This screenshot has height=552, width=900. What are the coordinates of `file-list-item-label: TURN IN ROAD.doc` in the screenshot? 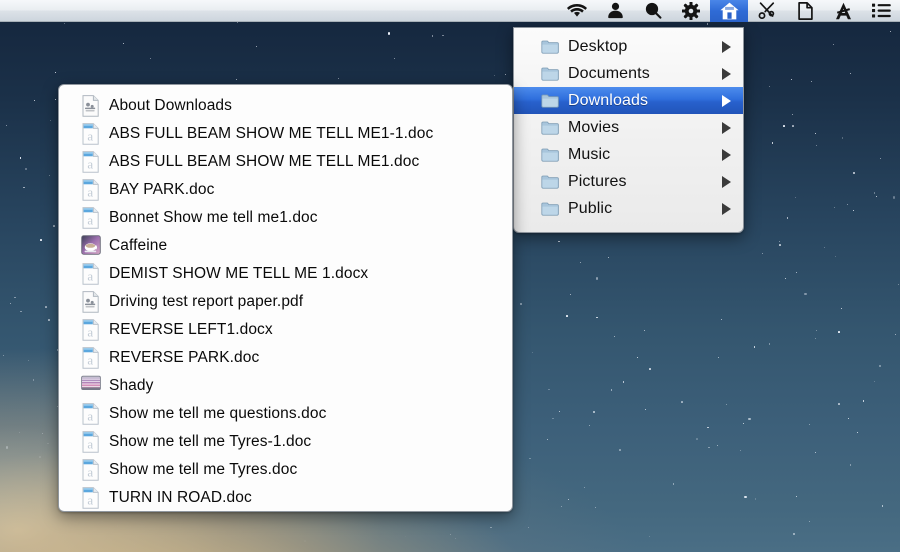 It's located at (180, 497).